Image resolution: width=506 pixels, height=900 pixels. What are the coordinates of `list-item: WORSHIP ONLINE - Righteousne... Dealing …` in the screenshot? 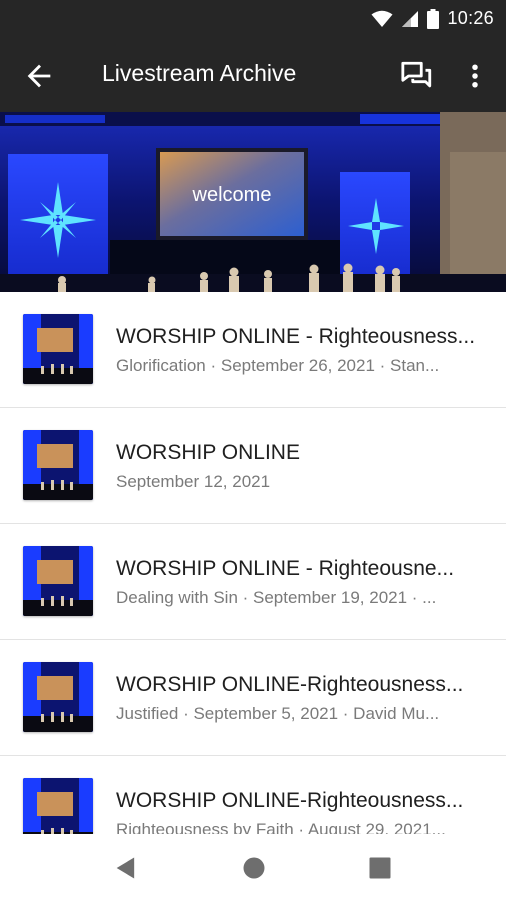 It's located at (253, 582).